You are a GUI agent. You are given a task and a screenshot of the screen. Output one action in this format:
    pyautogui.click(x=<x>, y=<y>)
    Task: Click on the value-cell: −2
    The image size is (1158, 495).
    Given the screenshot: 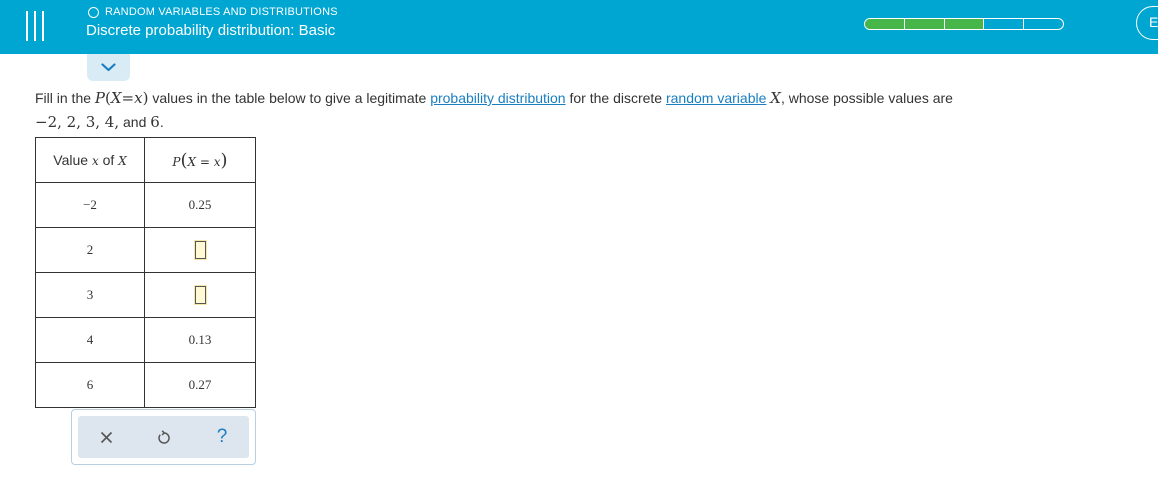 What is the action you would take?
    pyautogui.click(x=90, y=205)
    